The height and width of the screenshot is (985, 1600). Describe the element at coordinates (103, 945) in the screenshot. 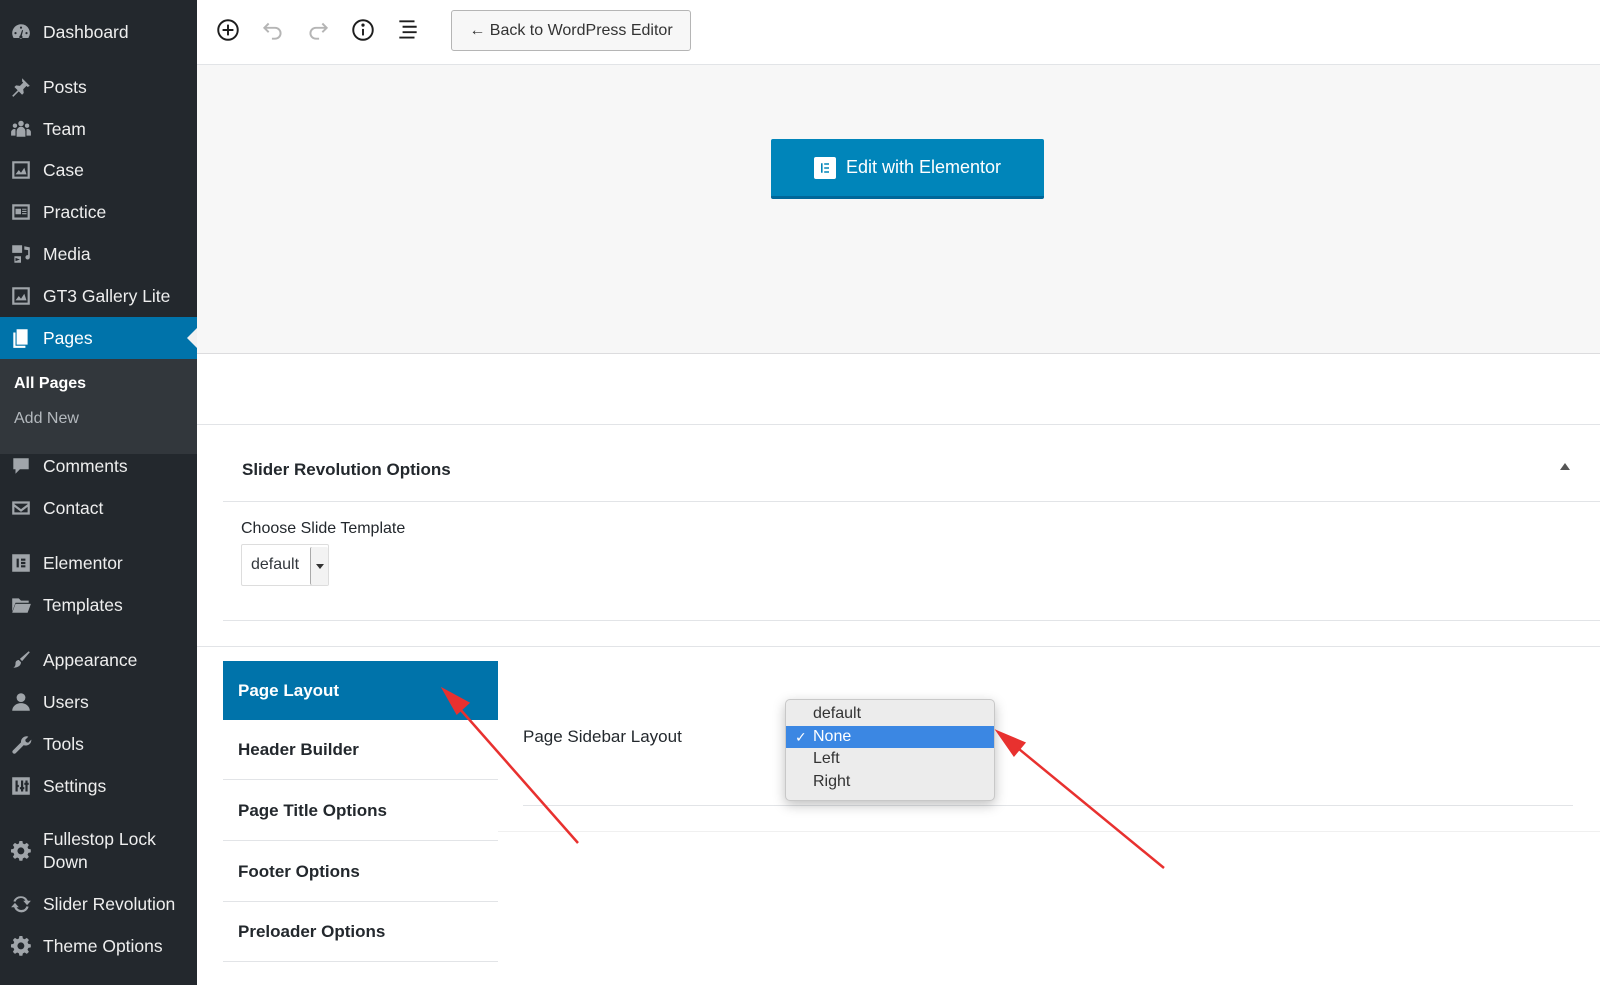

I see `sidebar-item-label: Theme Options` at that location.